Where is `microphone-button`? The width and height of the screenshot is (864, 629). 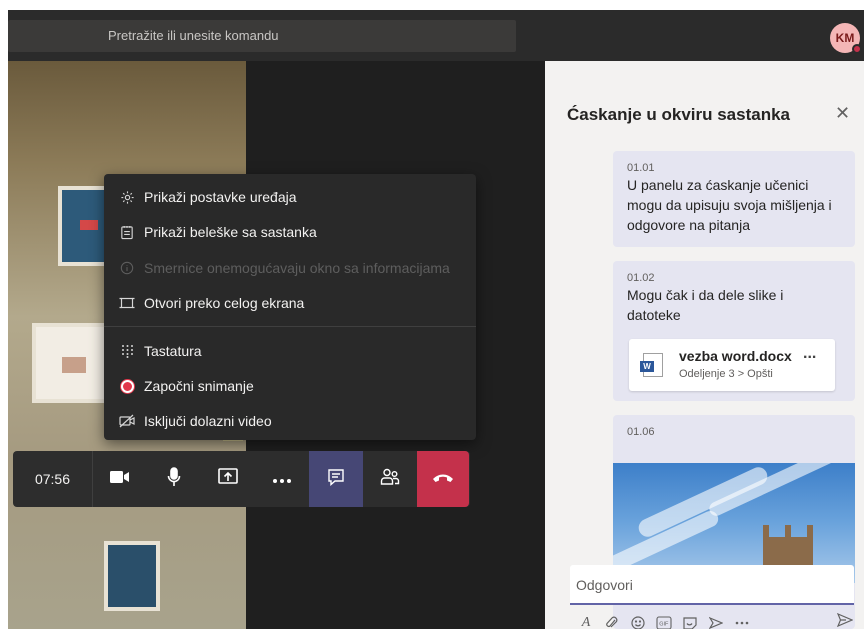
microphone-button is located at coordinates (174, 479).